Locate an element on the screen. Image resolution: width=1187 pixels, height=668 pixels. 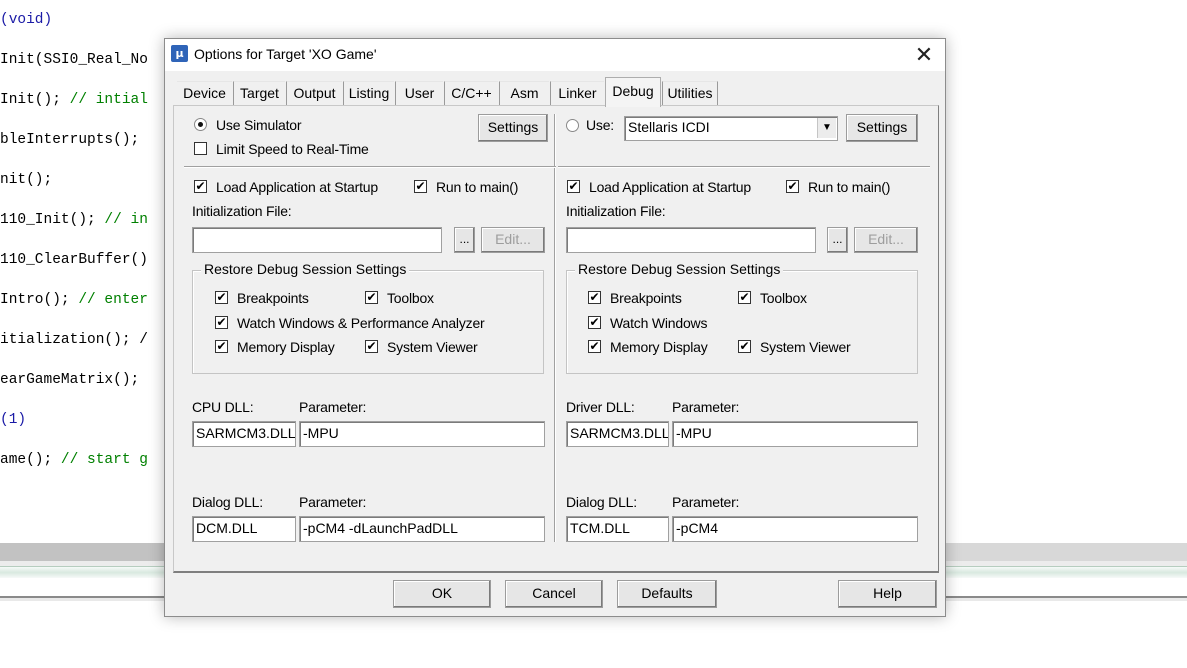
tab-user: User is located at coordinates (419, 93).